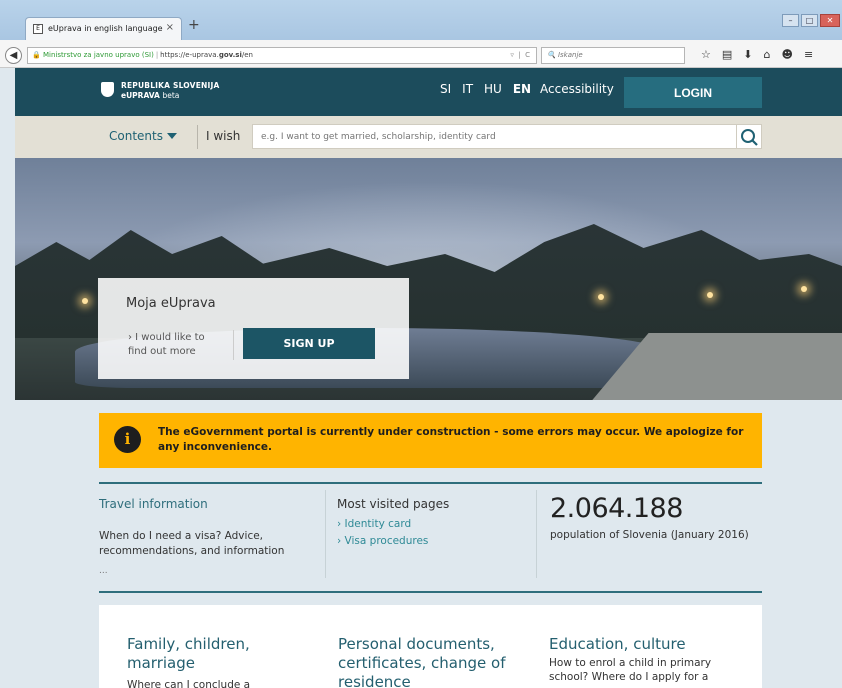 The width and height of the screenshot is (842, 688). I want to click on url-prefix: https://e-uprava., so click(189, 55).